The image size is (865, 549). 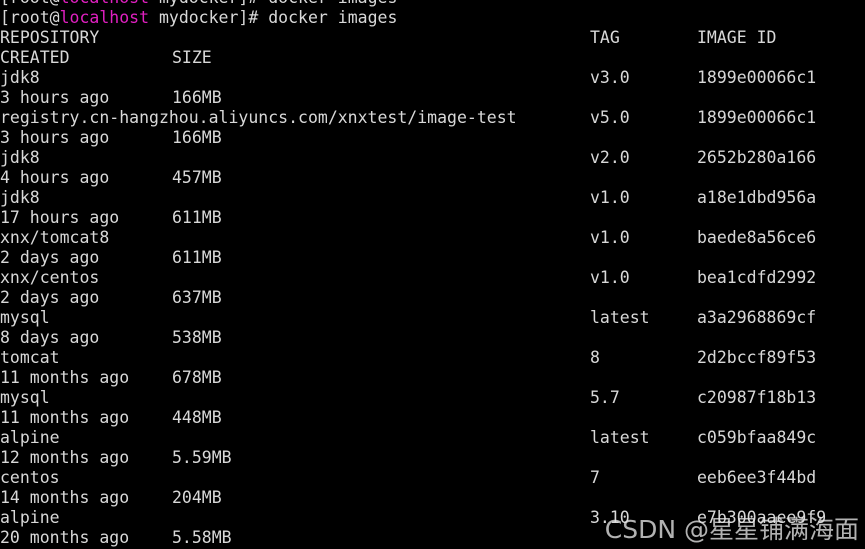 What do you see at coordinates (197, 337) in the screenshot?
I see `cell-size: 538MB` at bounding box center [197, 337].